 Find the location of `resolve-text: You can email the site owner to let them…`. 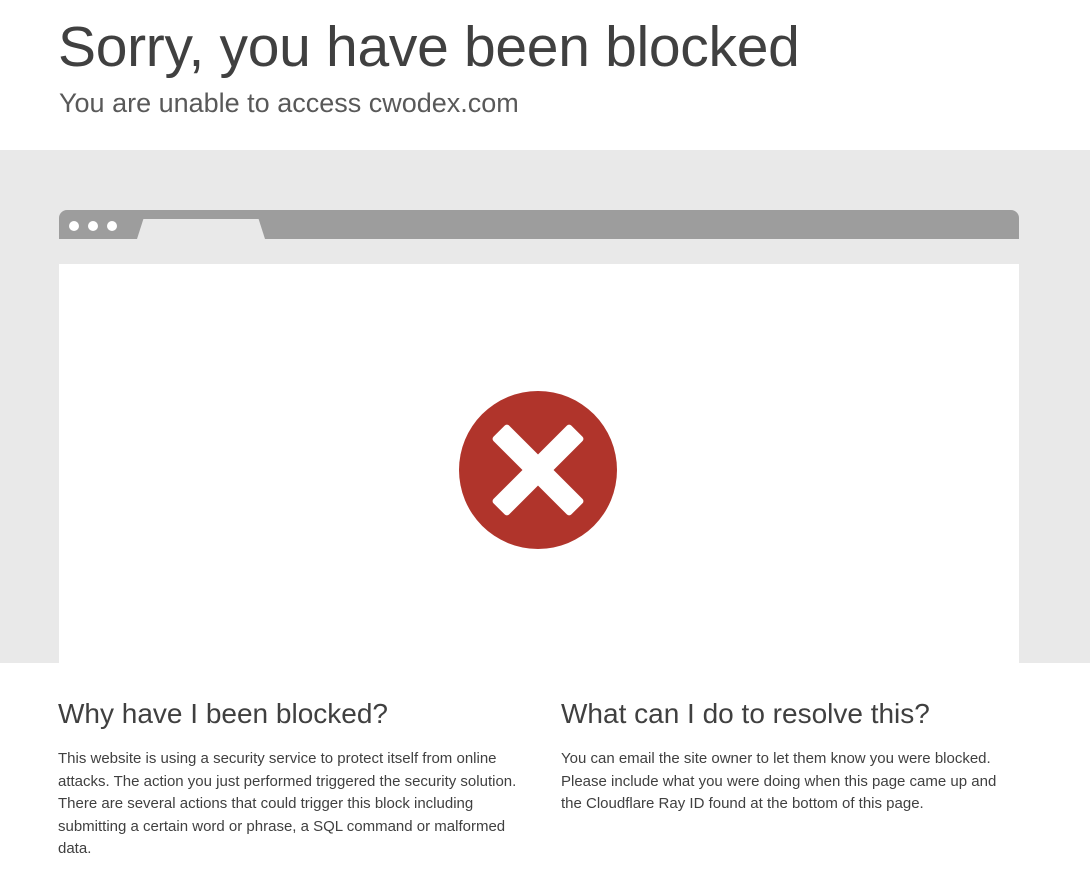

resolve-text: You can email the site owner to let them… is located at coordinates (779, 781).